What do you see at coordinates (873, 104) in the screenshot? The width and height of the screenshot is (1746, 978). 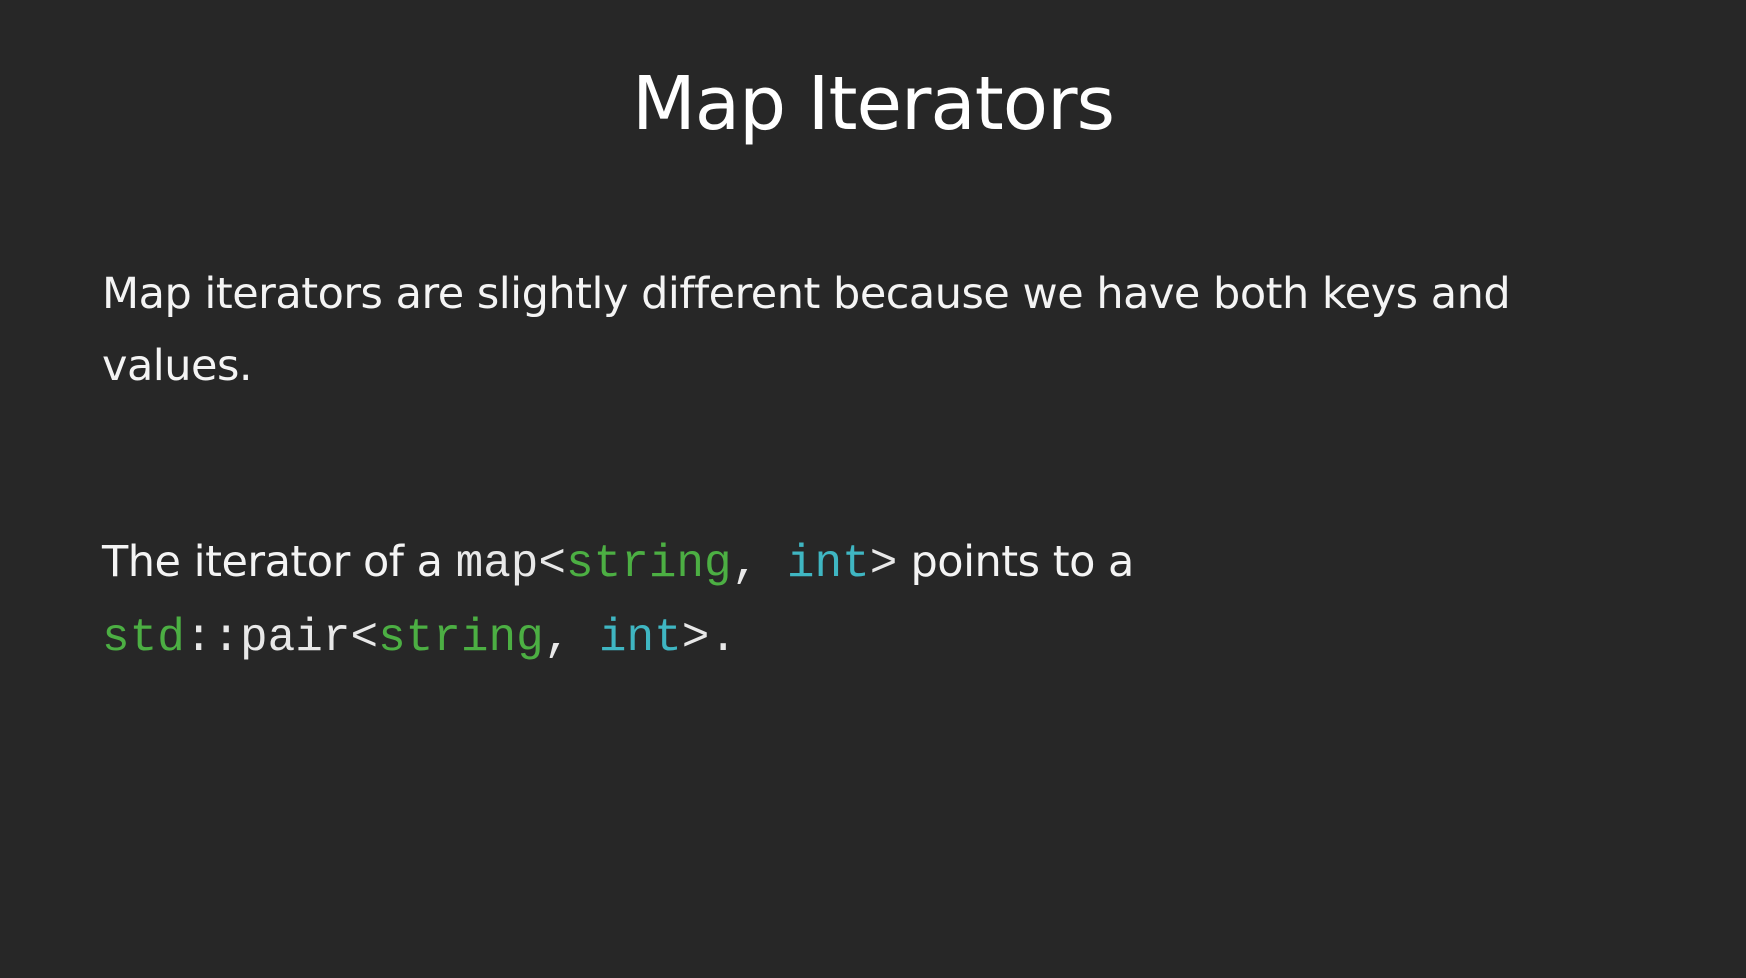 I see `slide-title: Map Iterators` at bounding box center [873, 104].